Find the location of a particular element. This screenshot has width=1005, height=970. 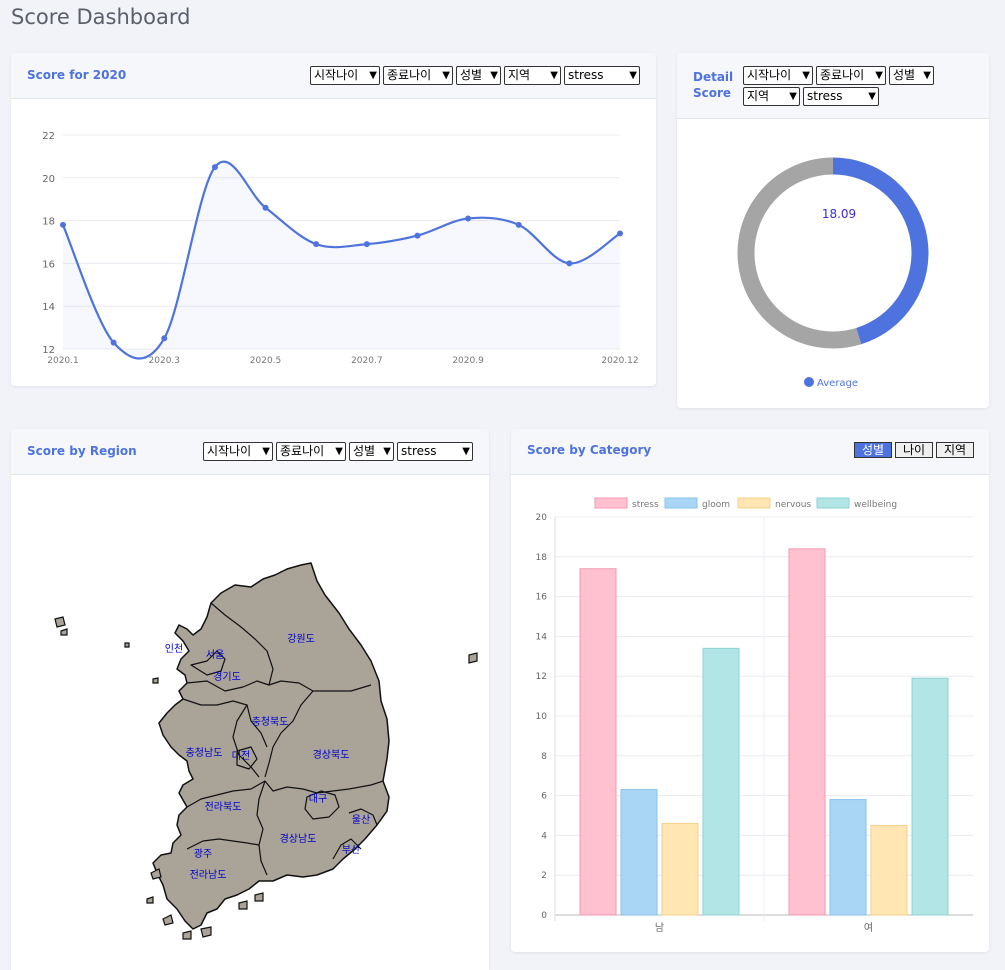

legend-label: Average is located at coordinates (837, 383).